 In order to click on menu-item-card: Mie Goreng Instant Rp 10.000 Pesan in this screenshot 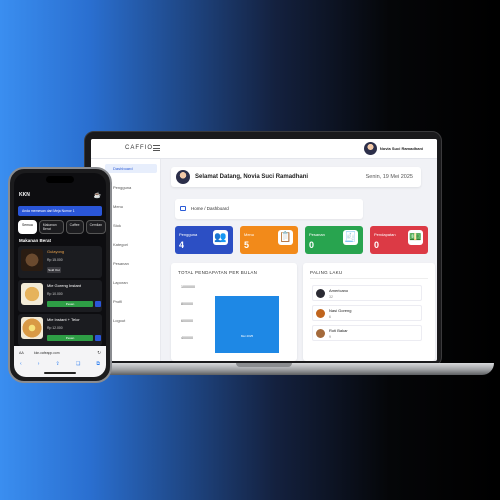, I will do `click(60, 296)`.